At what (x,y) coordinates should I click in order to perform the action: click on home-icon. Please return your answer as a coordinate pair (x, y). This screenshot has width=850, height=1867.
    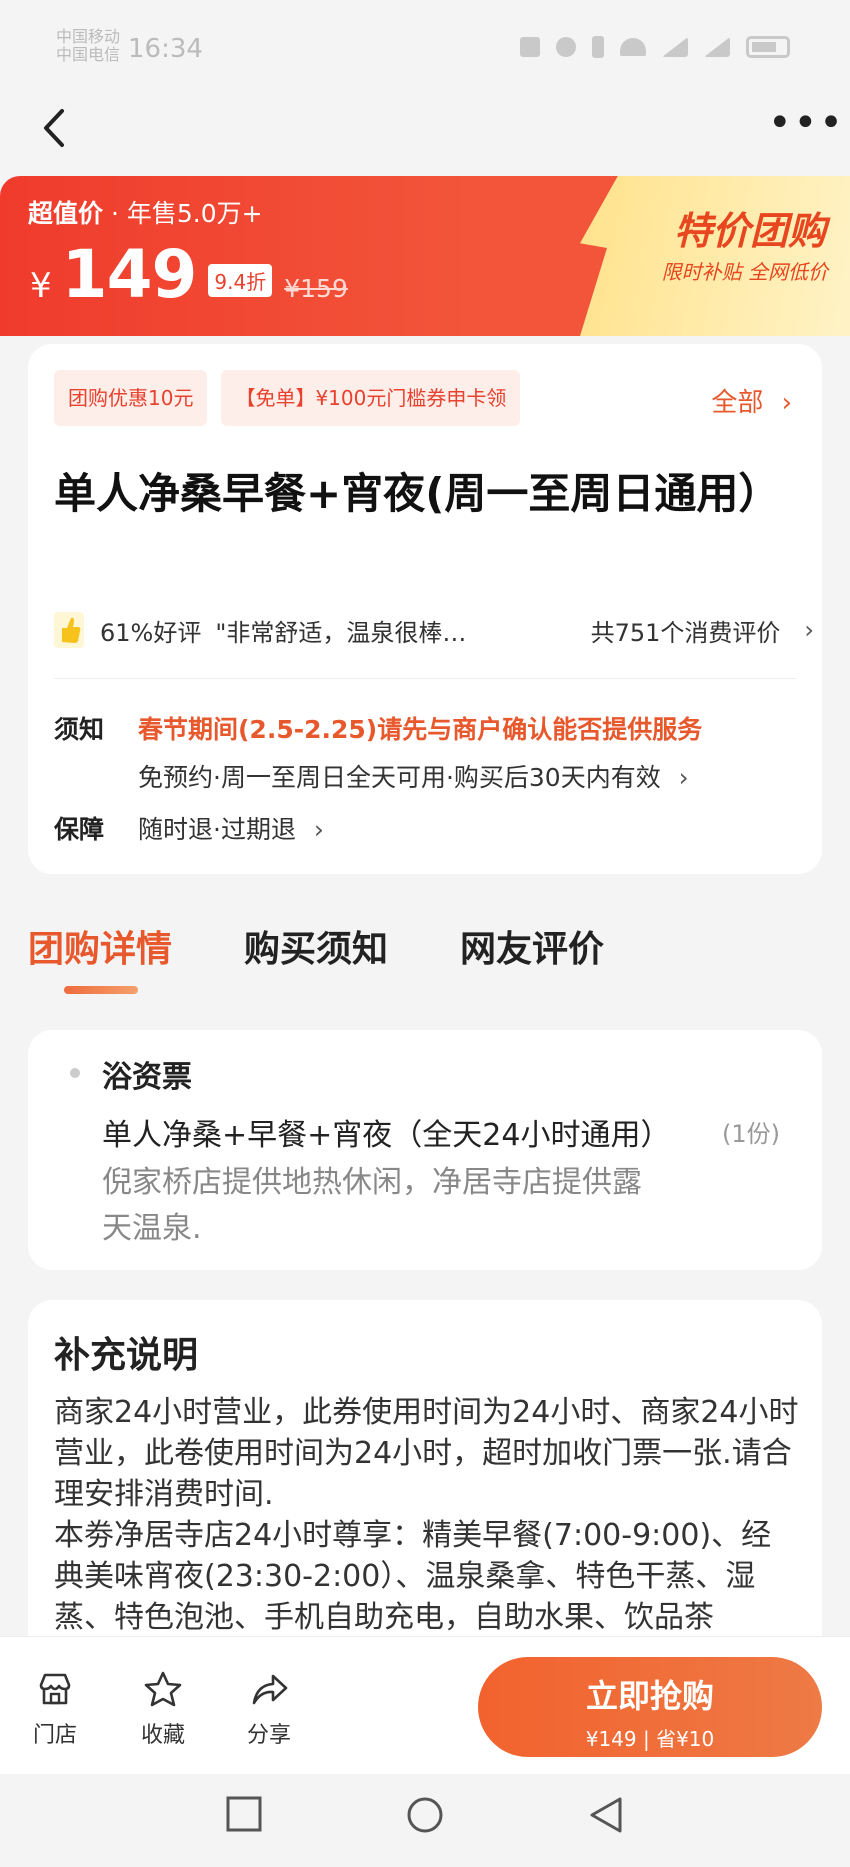
    Looking at the image, I should click on (425, 1815).